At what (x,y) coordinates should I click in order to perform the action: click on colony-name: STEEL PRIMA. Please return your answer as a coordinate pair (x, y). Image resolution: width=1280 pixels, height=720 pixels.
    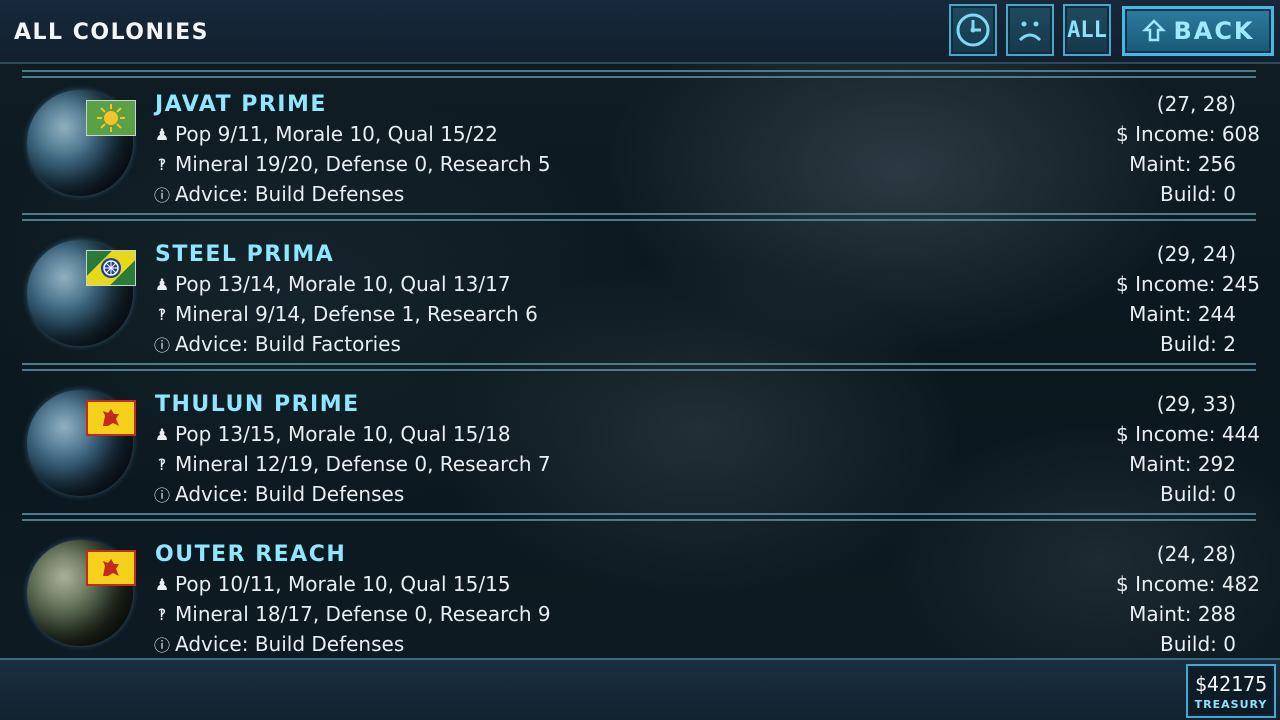
    Looking at the image, I should click on (245, 254).